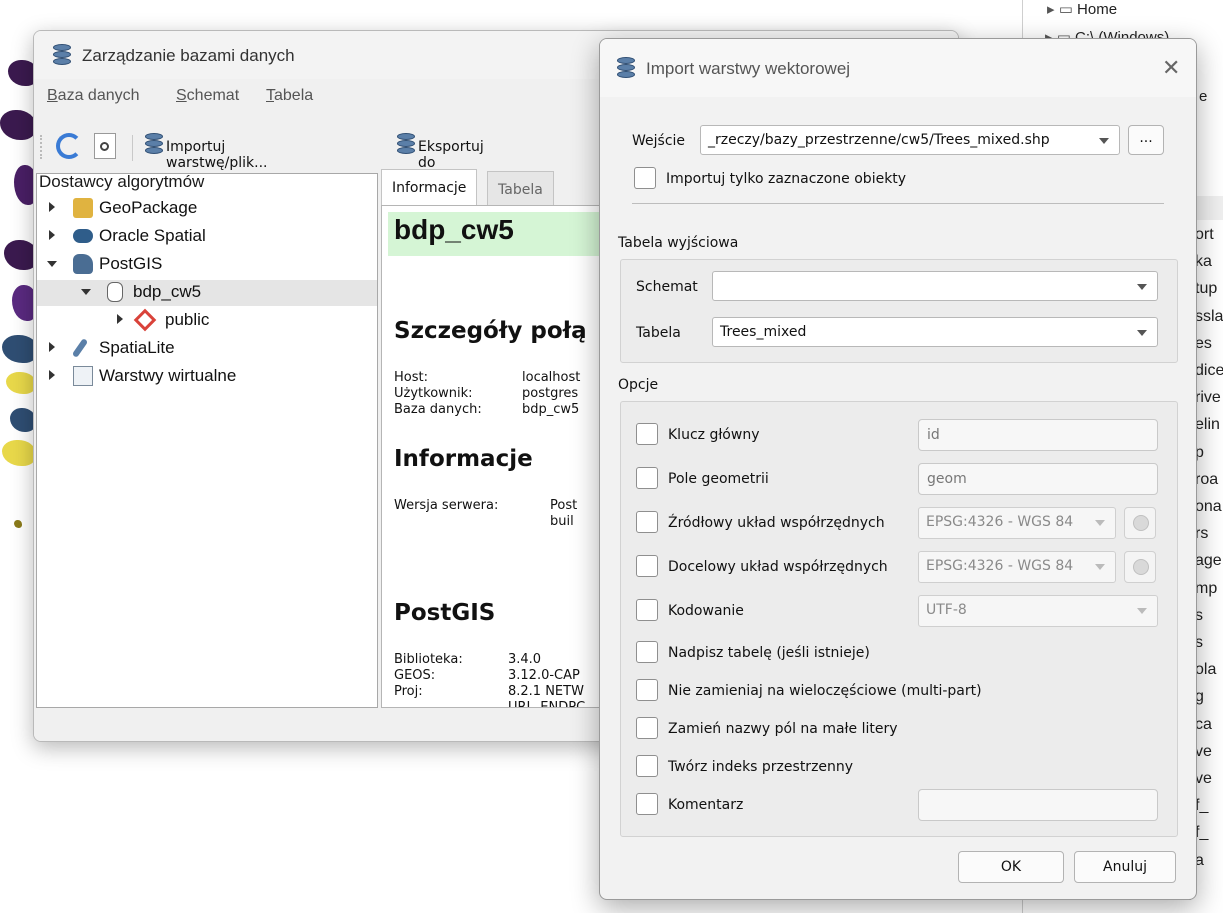  What do you see at coordinates (1206, 588) in the screenshot?
I see `log-line: mp` at bounding box center [1206, 588].